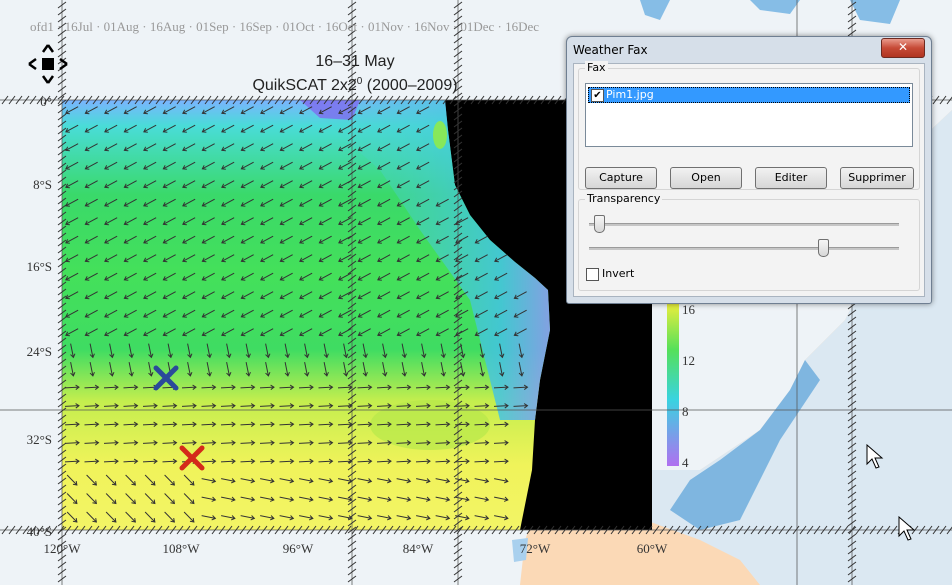 The width and height of the screenshot is (952, 585). Describe the element at coordinates (791, 178) in the screenshot. I see `edit-button: Editer` at that location.